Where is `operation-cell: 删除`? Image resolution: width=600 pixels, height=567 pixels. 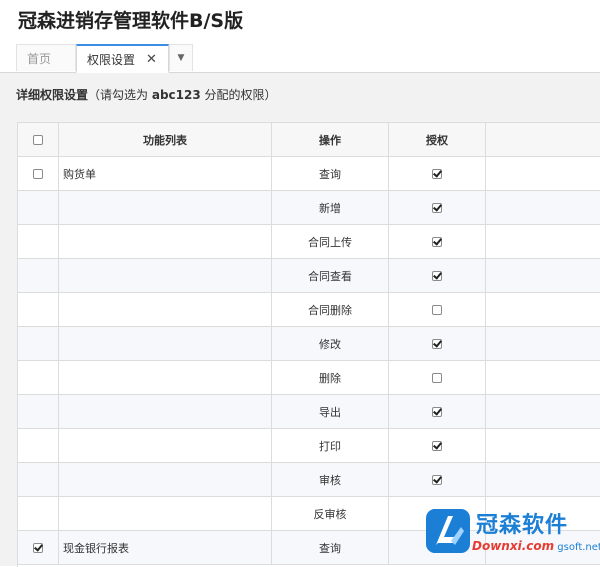 operation-cell: 删除 is located at coordinates (330, 378).